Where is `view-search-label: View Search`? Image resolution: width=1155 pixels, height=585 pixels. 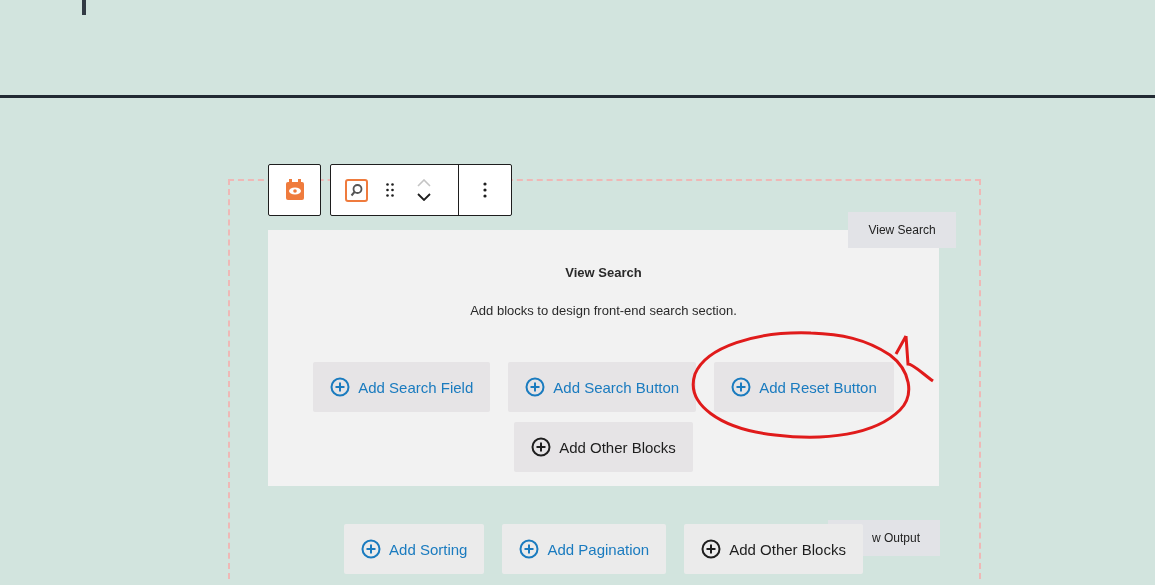 view-search-label: View Search is located at coordinates (902, 230).